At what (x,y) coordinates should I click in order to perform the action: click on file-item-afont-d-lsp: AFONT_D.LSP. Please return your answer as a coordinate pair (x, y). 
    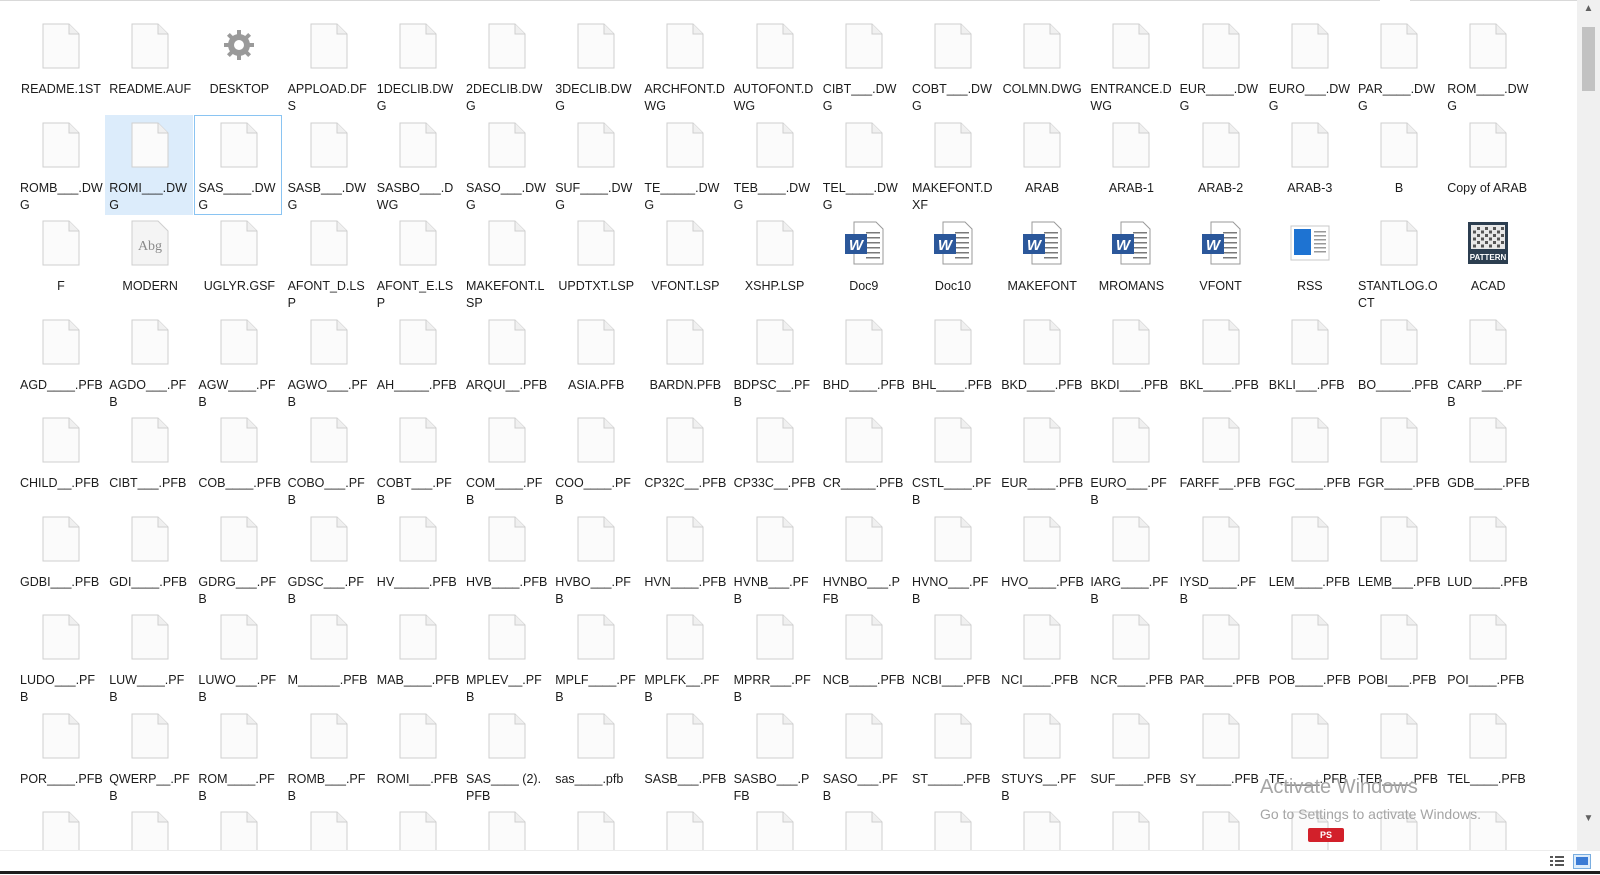
    Looking at the image, I should click on (328, 263).